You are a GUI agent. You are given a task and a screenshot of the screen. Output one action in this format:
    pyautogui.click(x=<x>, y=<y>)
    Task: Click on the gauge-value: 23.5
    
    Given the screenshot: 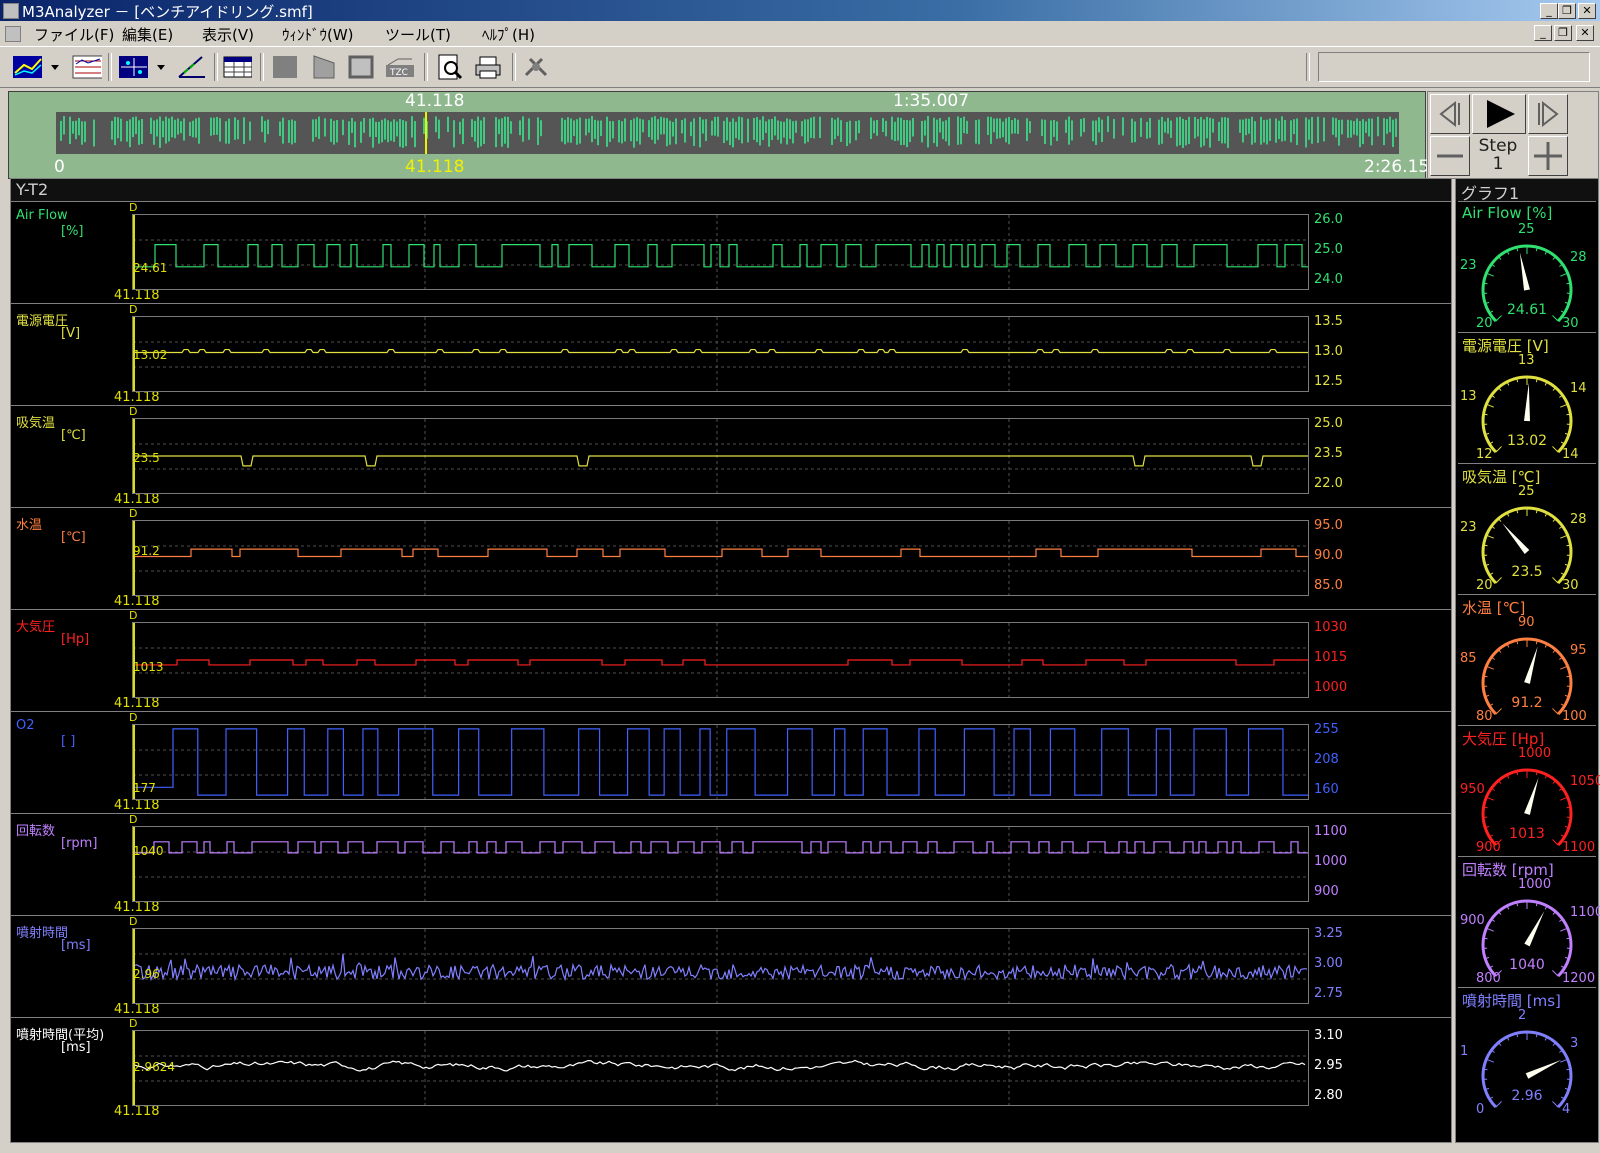 What is the action you would take?
    pyautogui.click(x=1527, y=572)
    